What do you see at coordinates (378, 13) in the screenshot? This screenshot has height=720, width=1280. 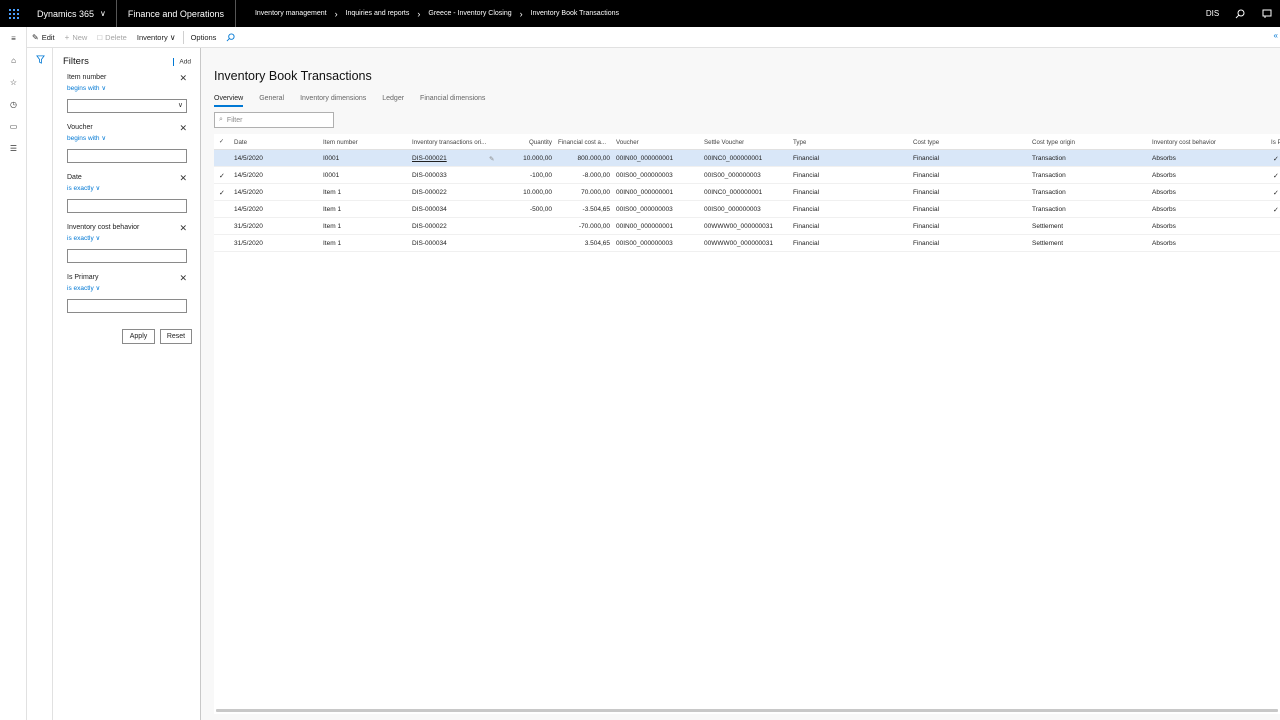 I see `breadcrumb-item: Inquiries and reports` at bounding box center [378, 13].